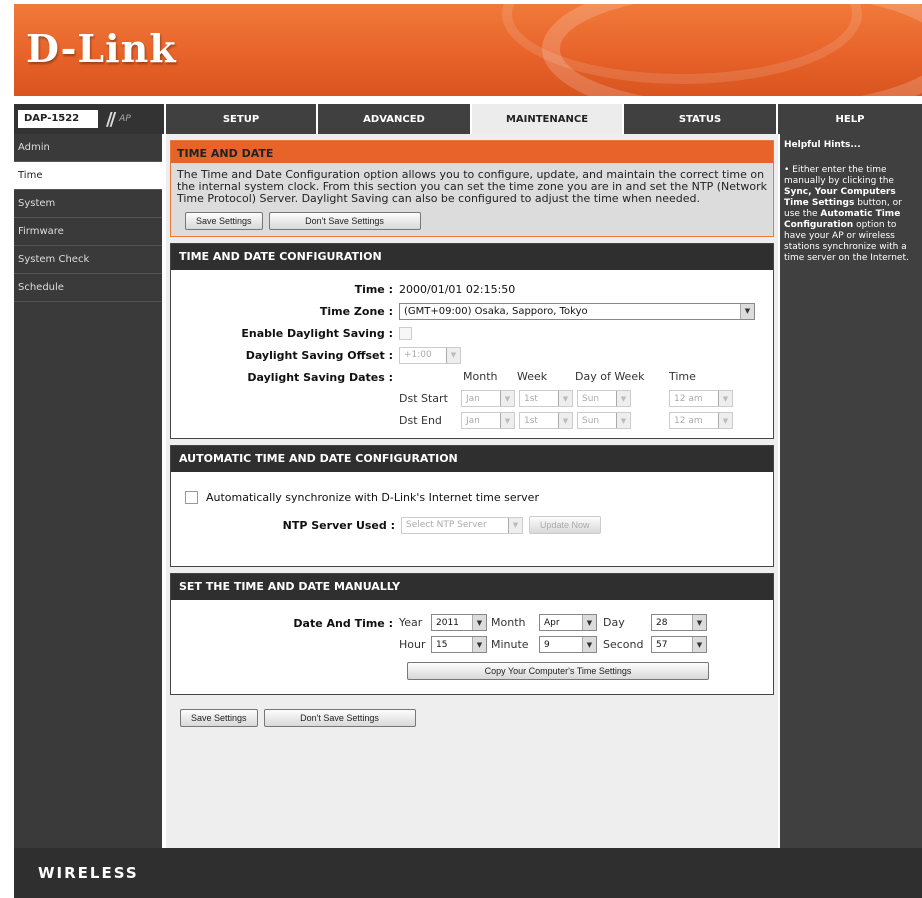  What do you see at coordinates (488, 398) in the screenshot?
I see `dst-start-month-select: Jan ▼` at bounding box center [488, 398].